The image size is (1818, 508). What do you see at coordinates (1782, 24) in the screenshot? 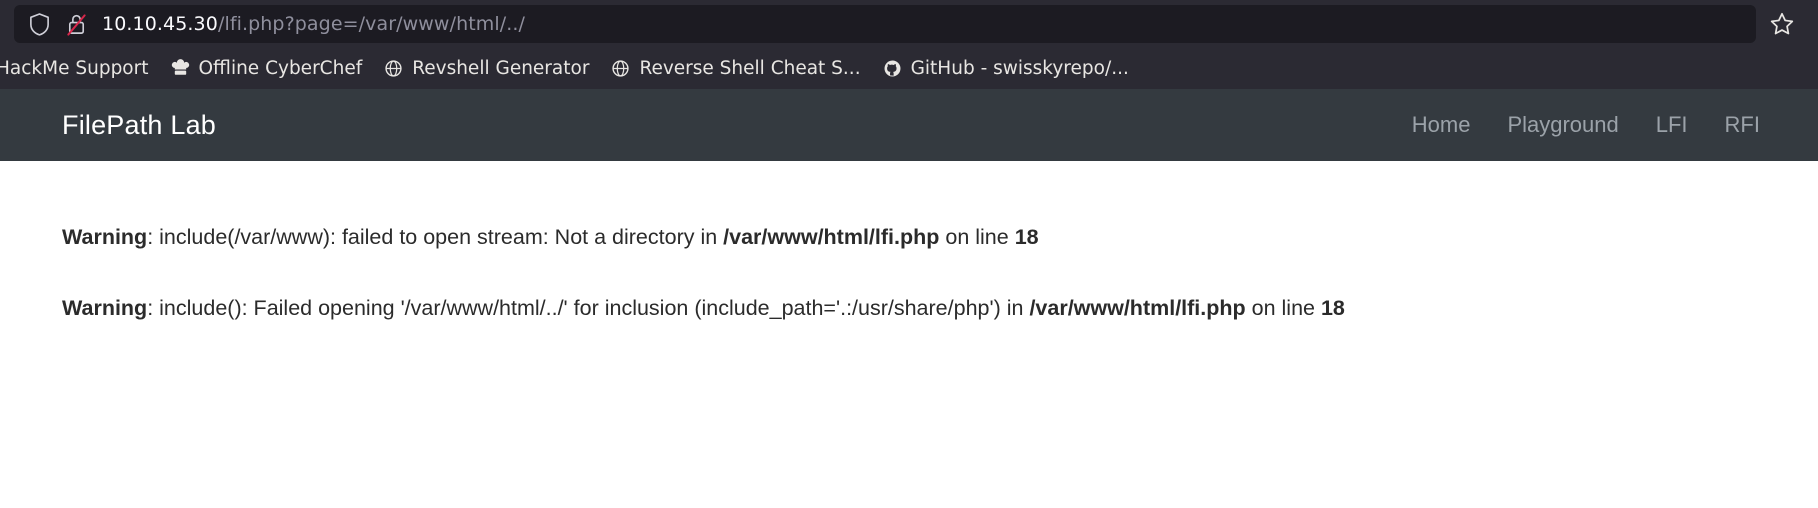
I see `star-icon` at bounding box center [1782, 24].